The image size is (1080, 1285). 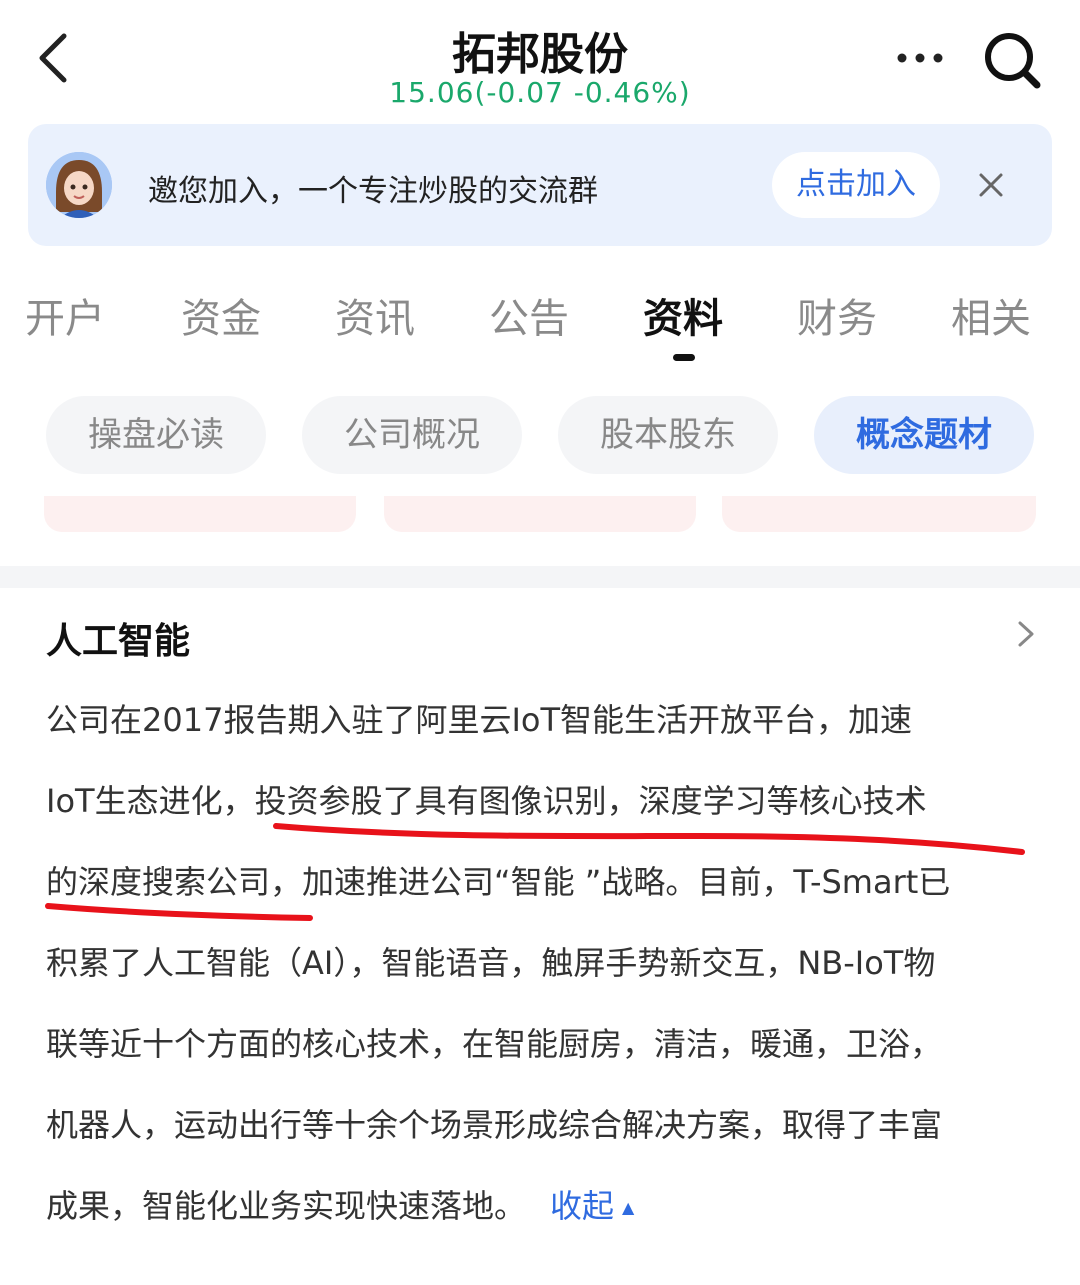 What do you see at coordinates (837, 315) in the screenshot?
I see `tab-finance: 财务` at bounding box center [837, 315].